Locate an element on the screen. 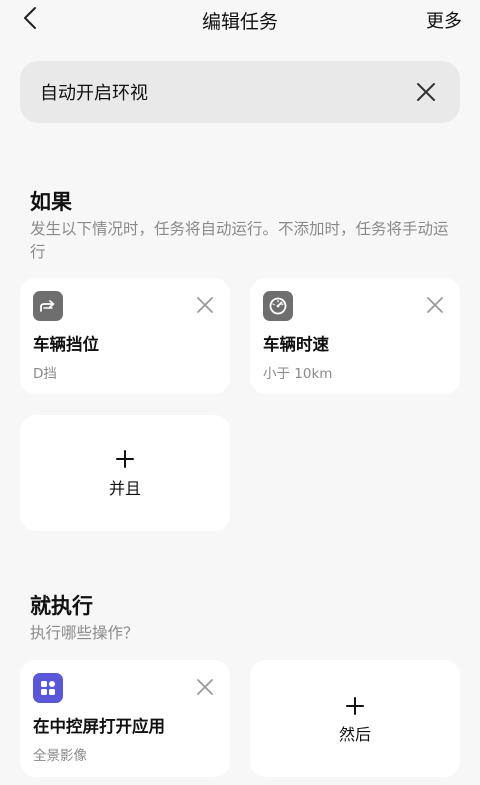 This screenshot has width=480, height=785. clear-button is located at coordinates (426, 92).